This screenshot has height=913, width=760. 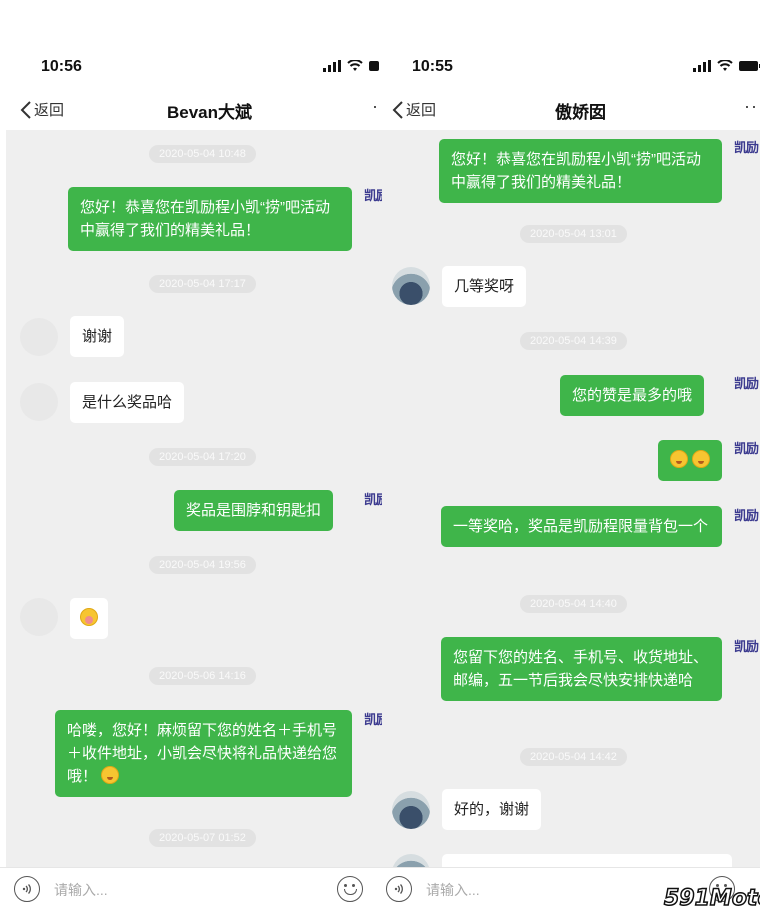 I want to click on status-bar: 10:56, so click(x=191, y=67).